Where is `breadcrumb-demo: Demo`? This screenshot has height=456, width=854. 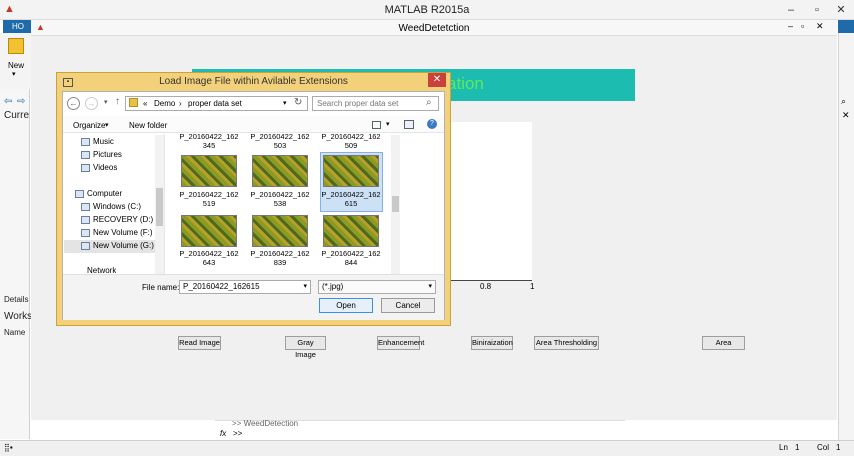 breadcrumb-demo: Demo is located at coordinates (164, 103).